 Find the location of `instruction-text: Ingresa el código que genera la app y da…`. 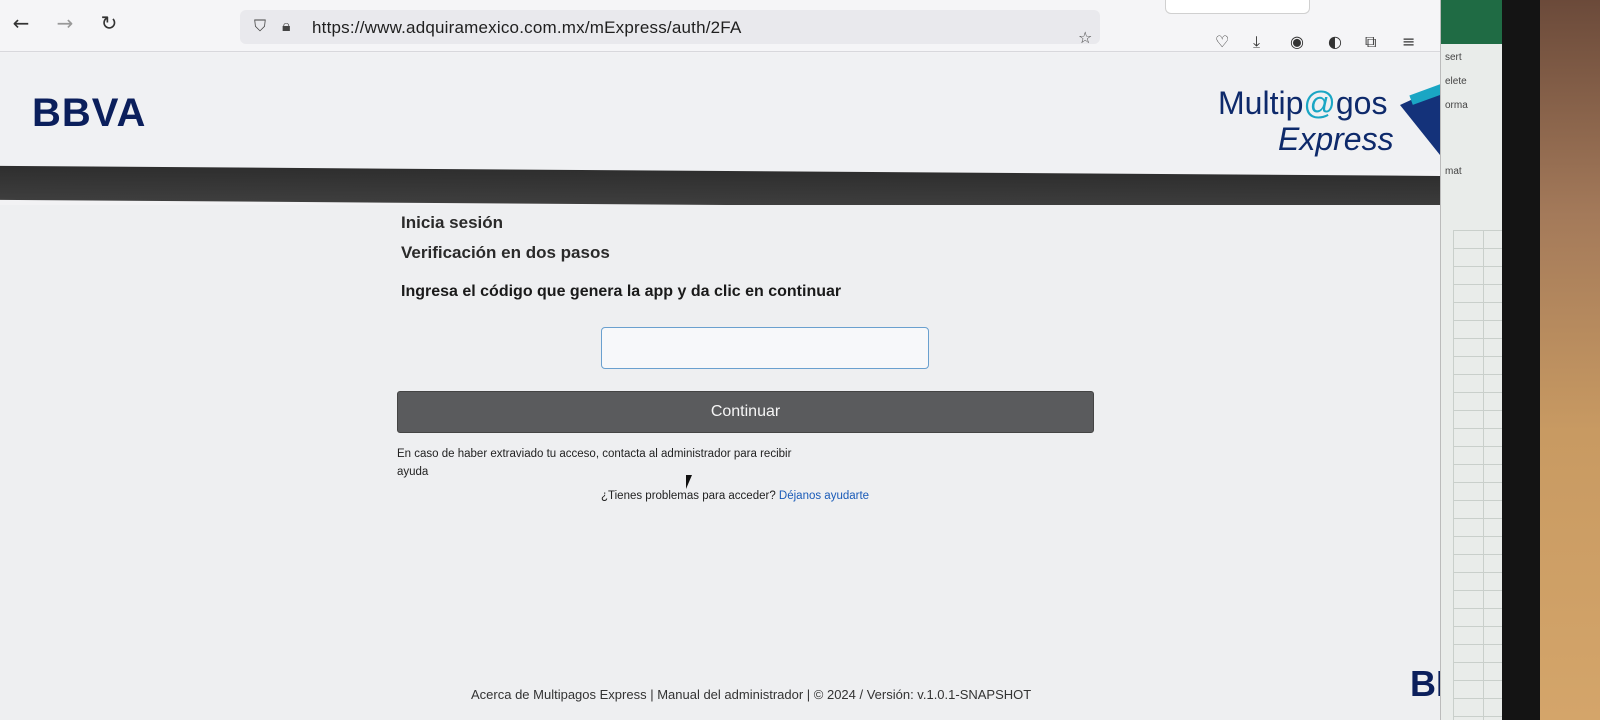

instruction-text: Ingresa el código que genera la app y da… is located at coordinates (621, 291).